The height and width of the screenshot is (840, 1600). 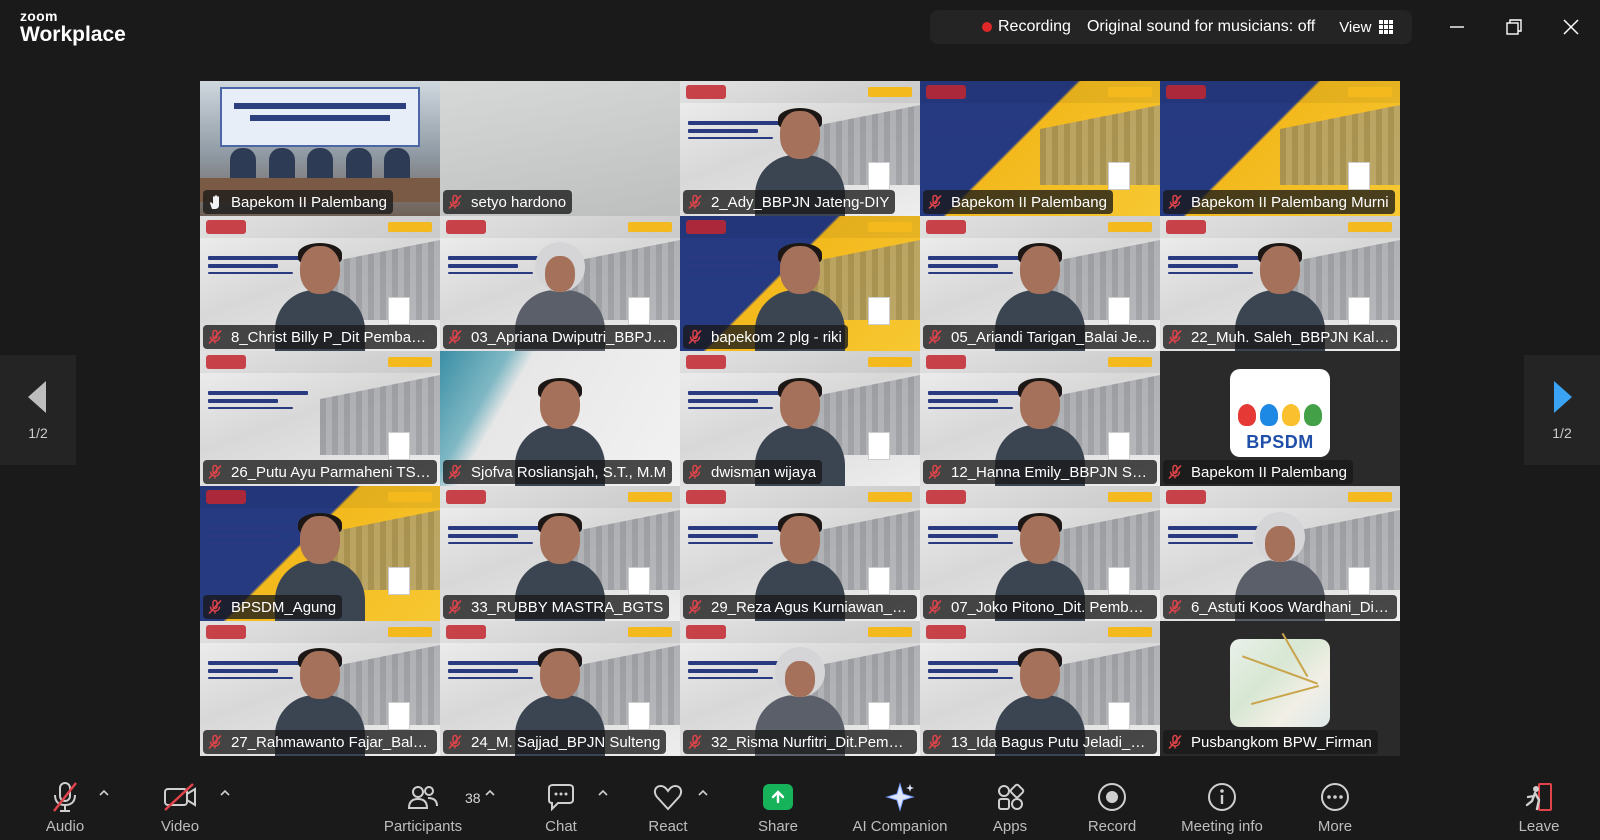 What do you see at coordinates (37, 397) in the screenshot?
I see `chevron-left-icon` at bounding box center [37, 397].